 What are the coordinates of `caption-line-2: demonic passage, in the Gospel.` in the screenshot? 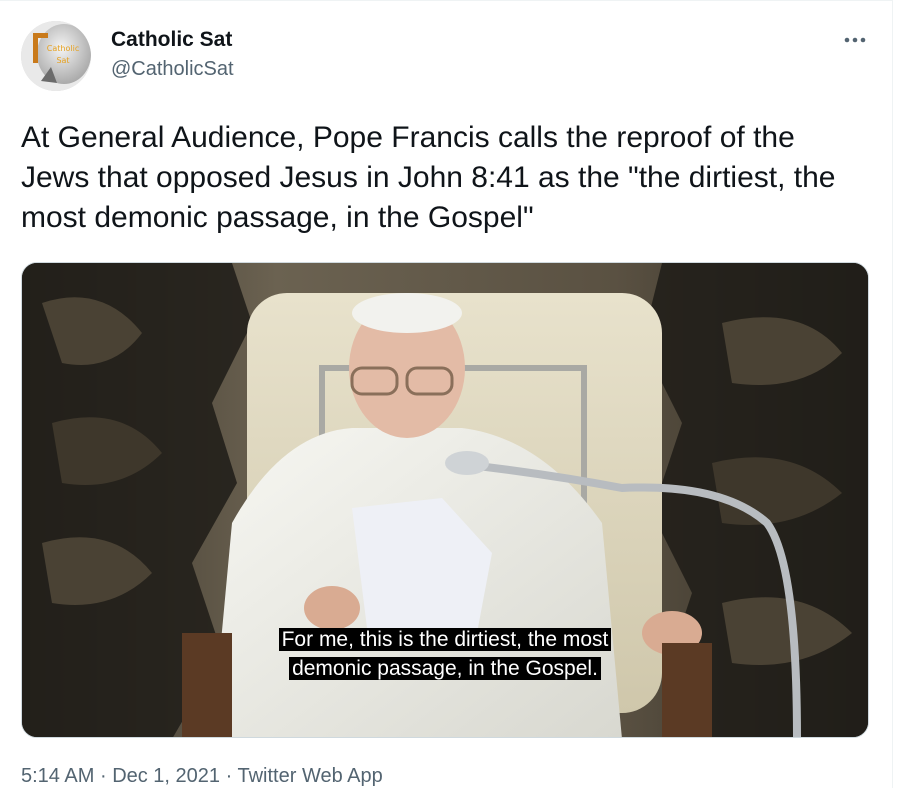 It's located at (445, 668).